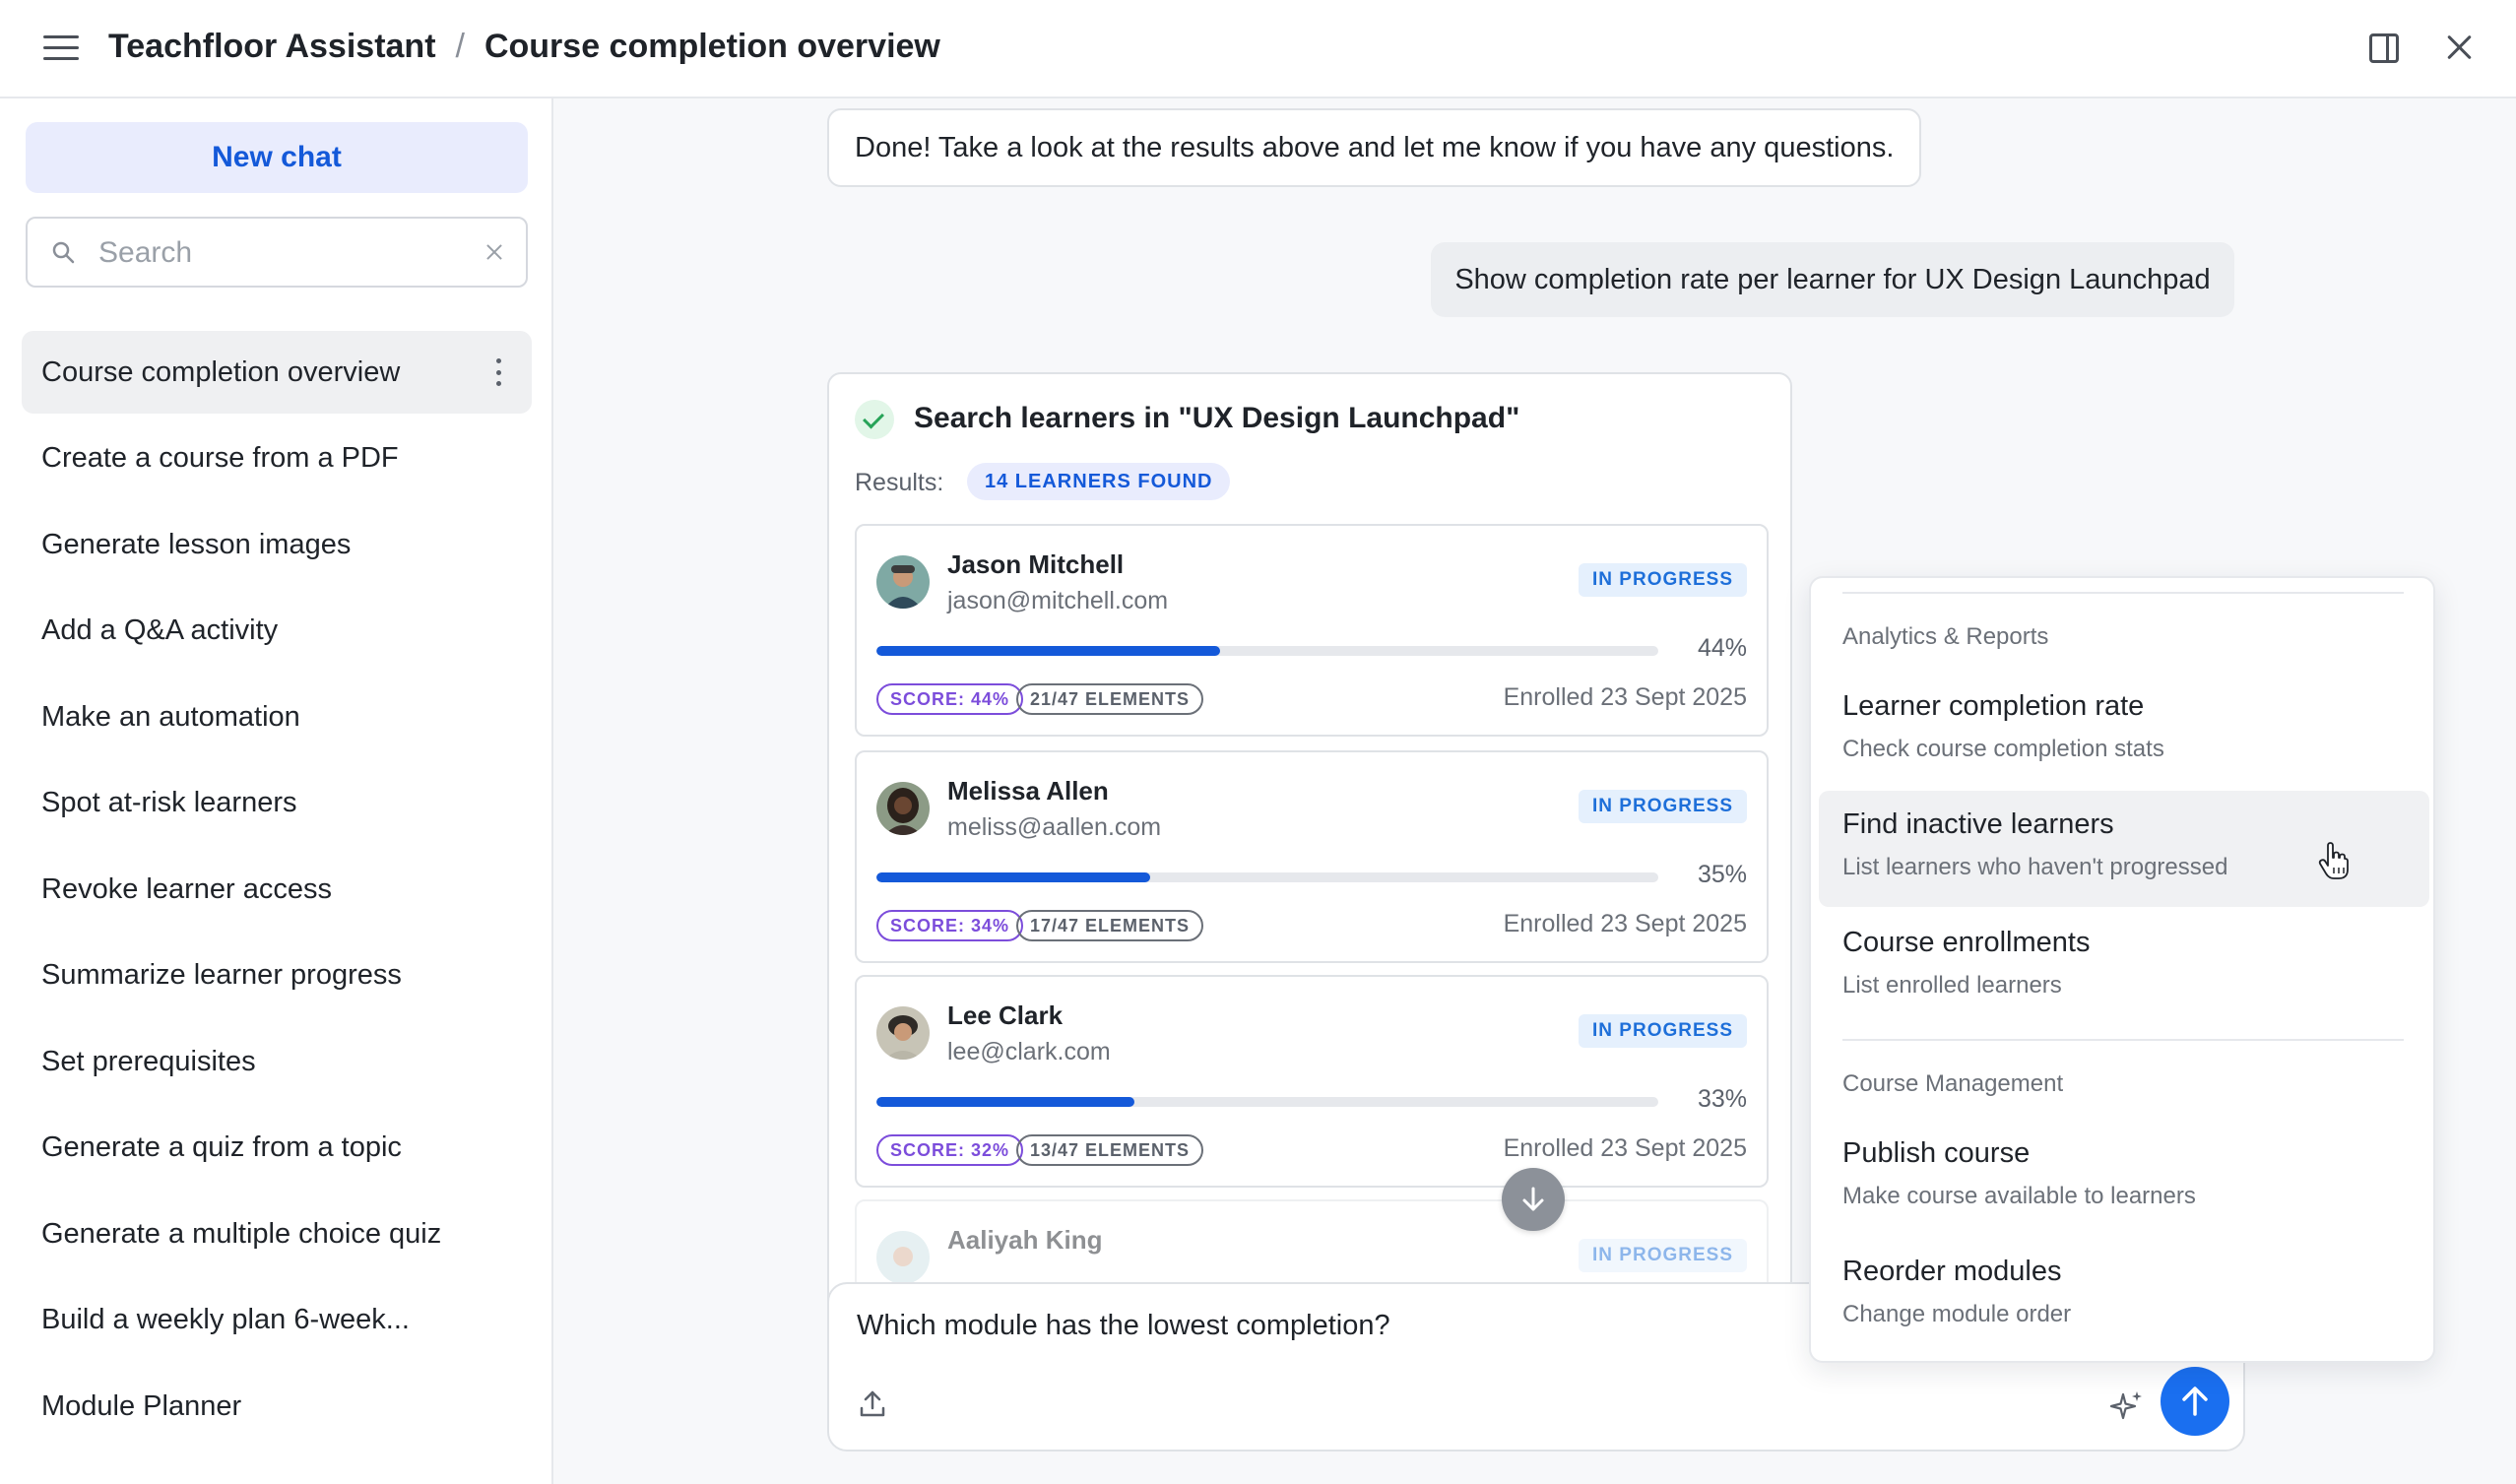 This screenshot has height=1484, width=2516. I want to click on chat-item-label: Create a course from a PDF, so click(220, 458).